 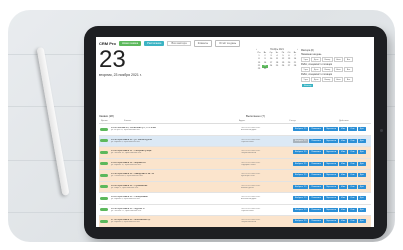 I want to click on new-request-button: Новая заявка, so click(x=130, y=43).